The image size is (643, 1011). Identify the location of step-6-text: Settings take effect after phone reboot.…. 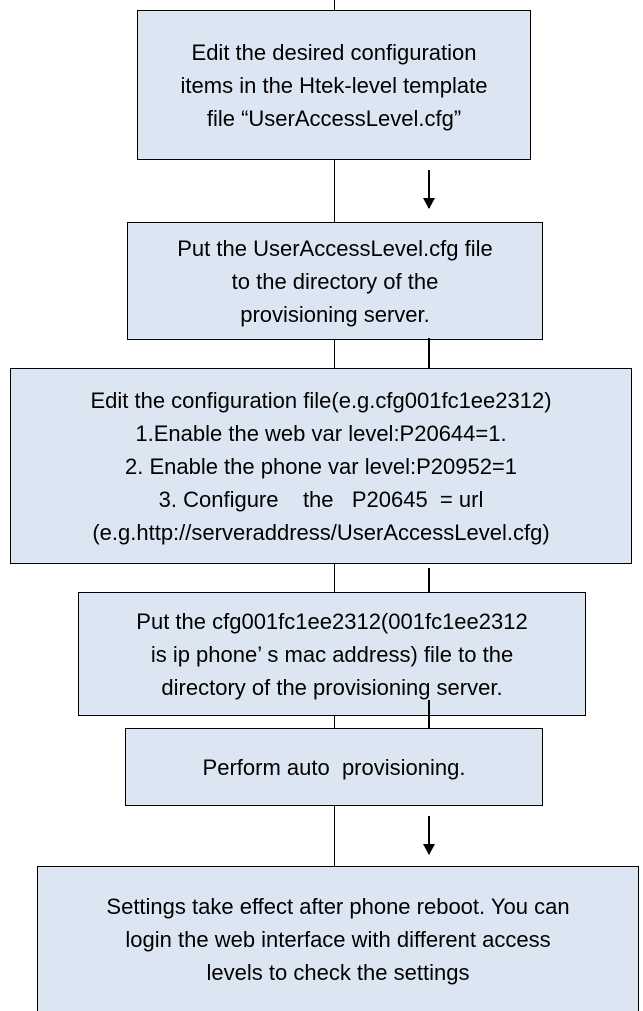
(337, 939).